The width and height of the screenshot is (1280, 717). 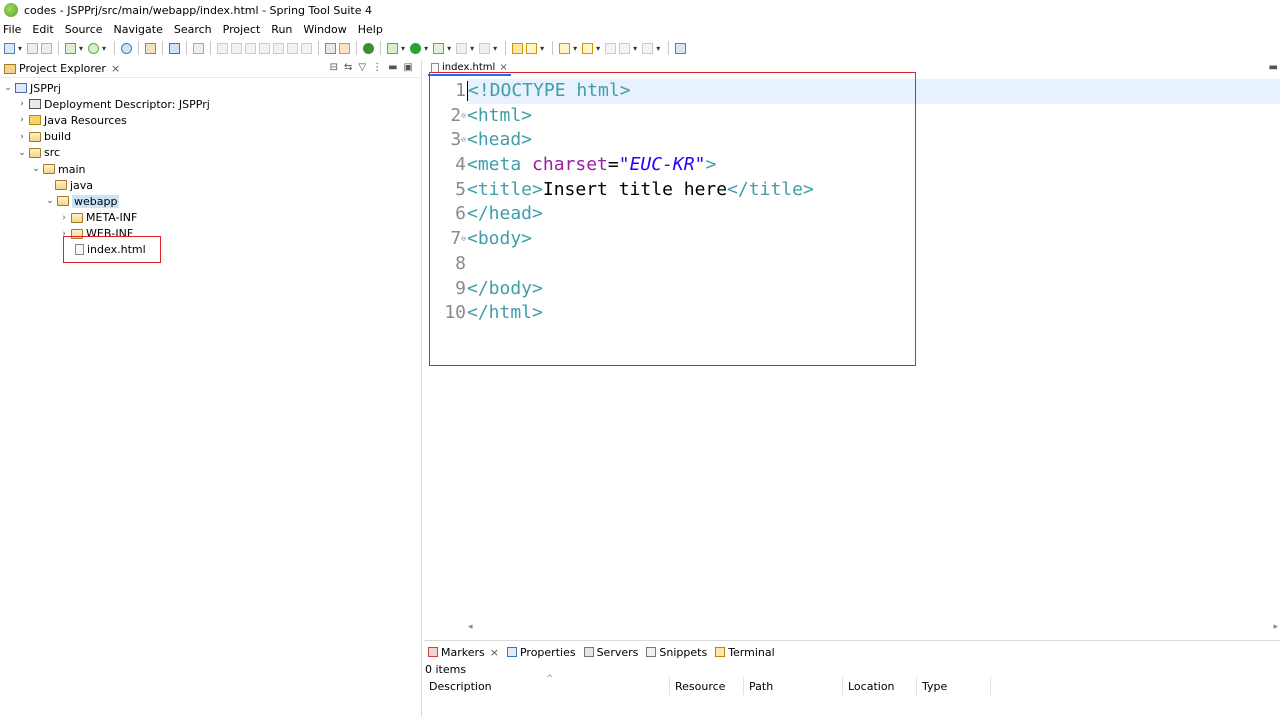 I want to click on view-menu-icon: ⋮, so click(x=377, y=67).